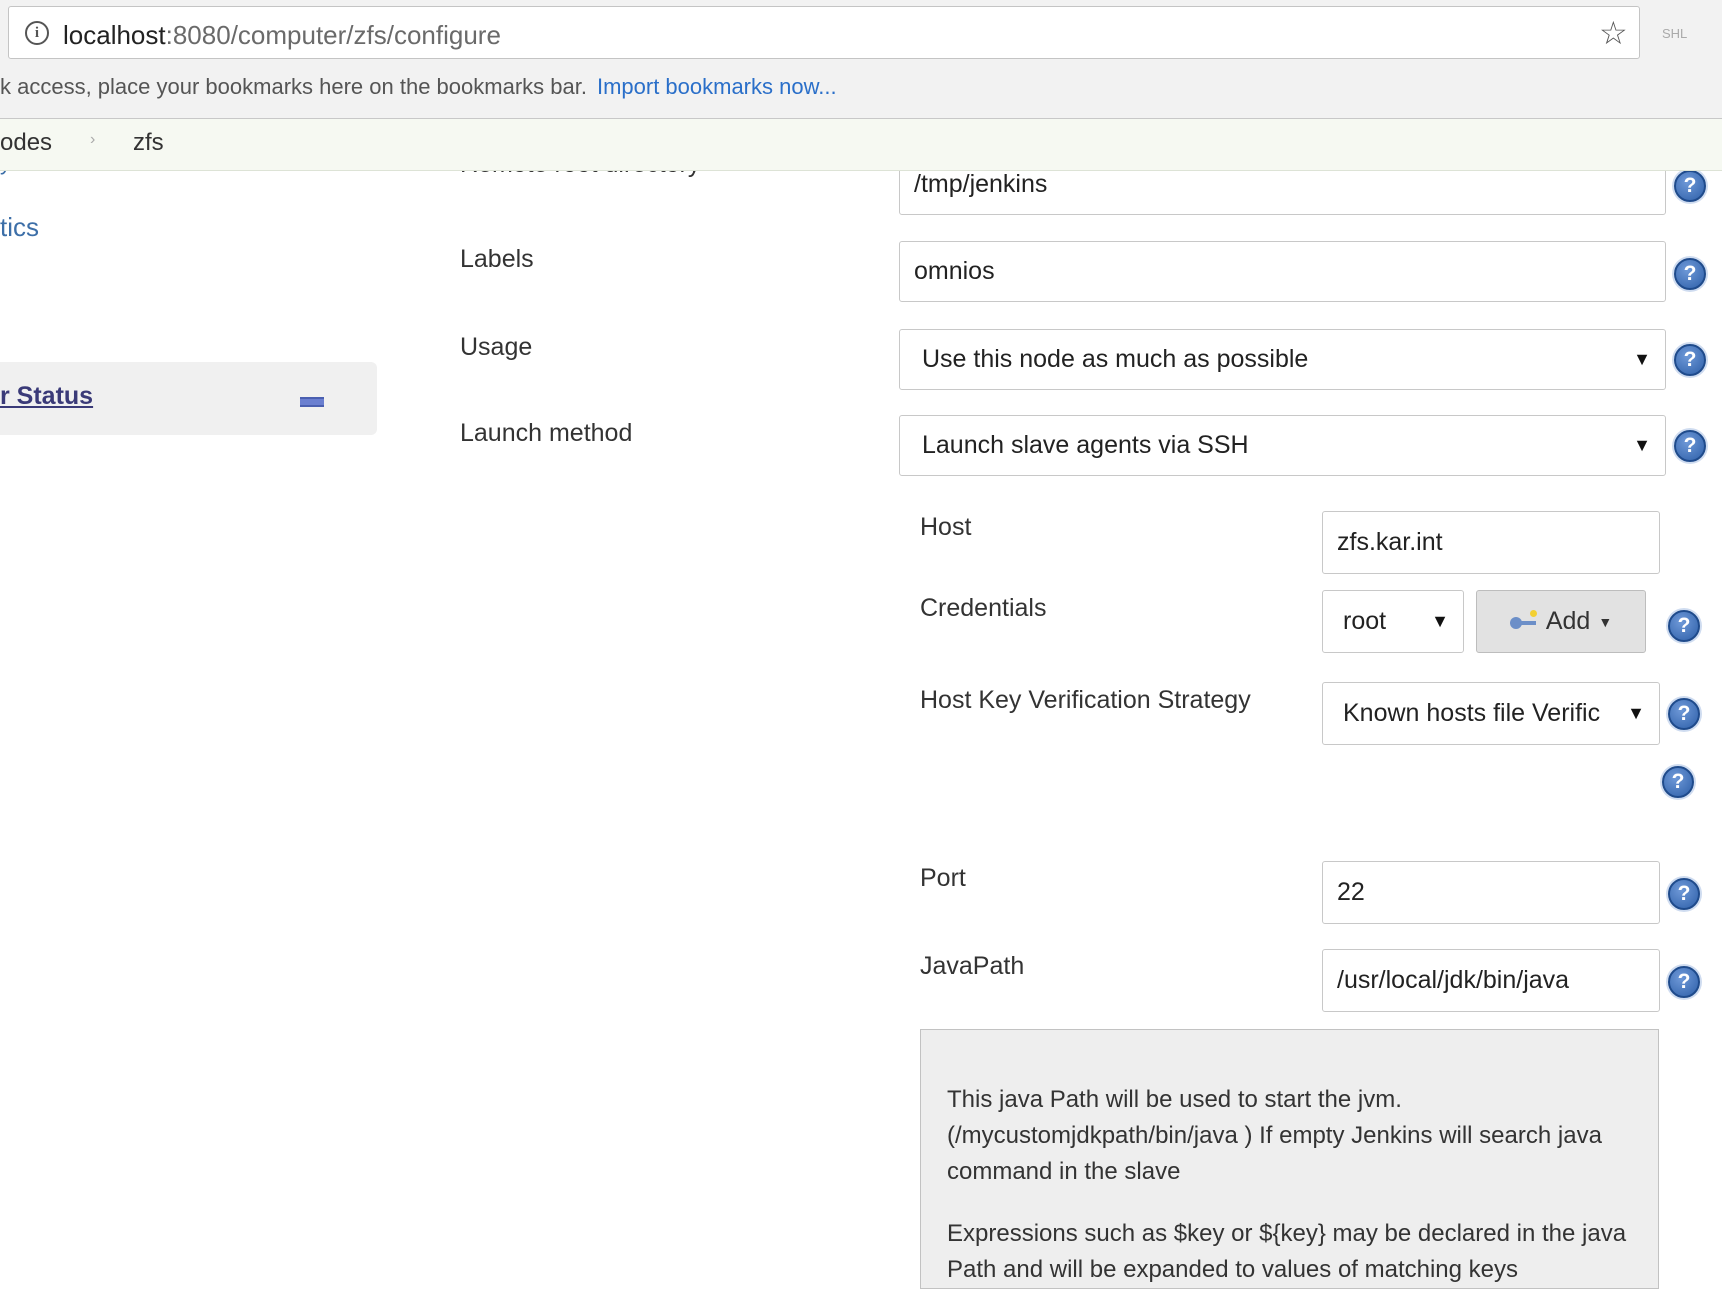 This screenshot has width=1722, height=1289. I want to click on host-key-strategy-label: Host Key Verification Strategy, so click(1085, 700).